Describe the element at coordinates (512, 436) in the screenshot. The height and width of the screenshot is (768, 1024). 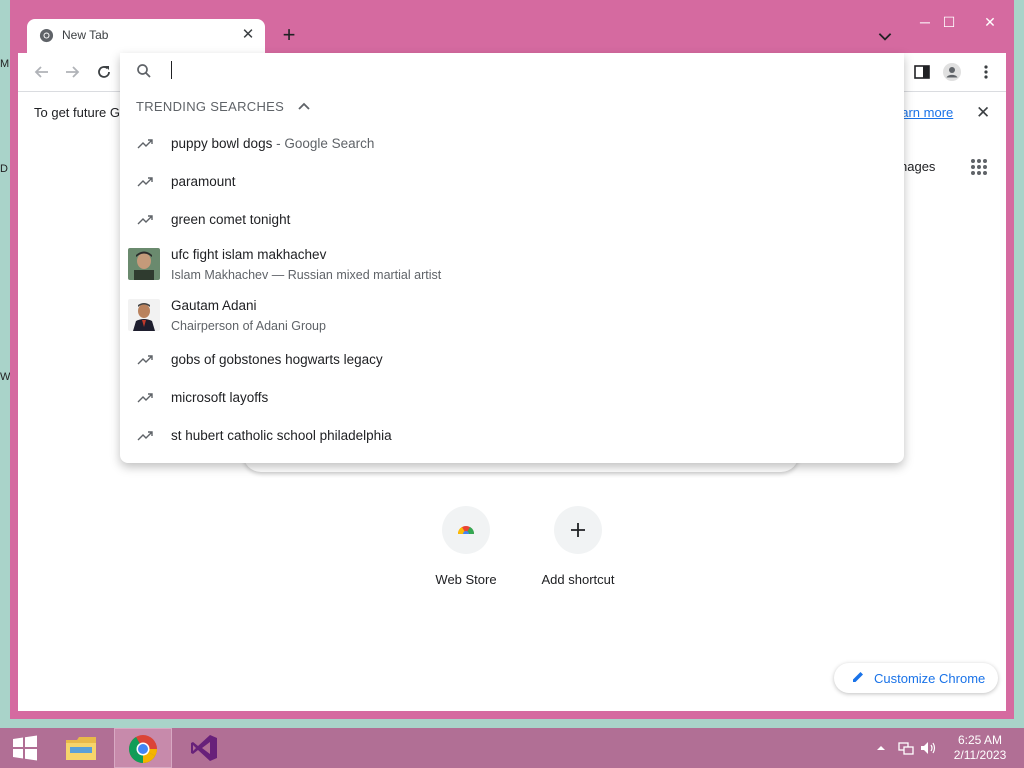
I see `suggestion-item: st hubert catholic school philadelphia` at that location.